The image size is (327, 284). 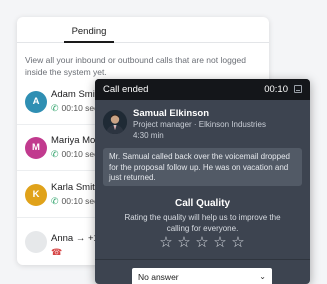 What do you see at coordinates (262, 276) in the screenshot?
I see `chevron-down-icon: ⌄` at bounding box center [262, 276].